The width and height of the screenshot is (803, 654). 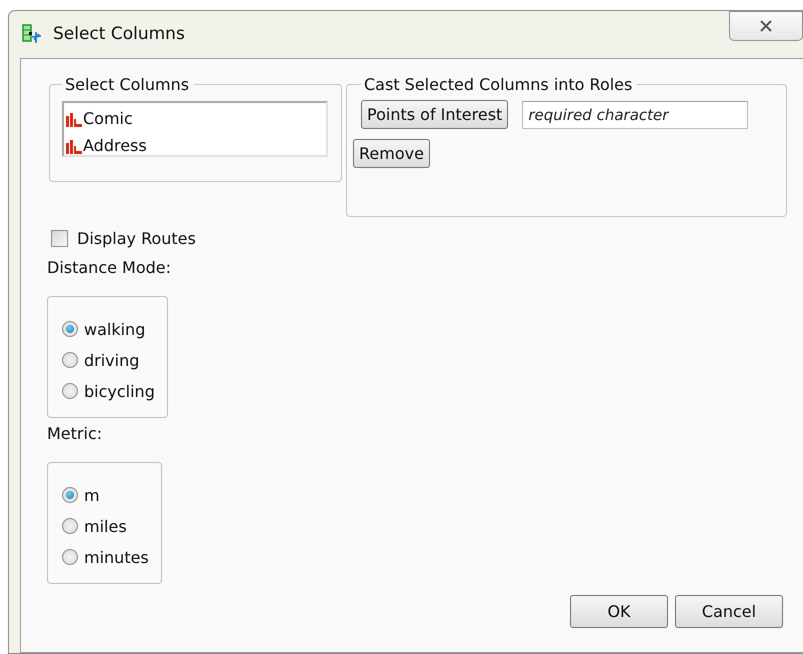 I want to click on group-label: Metric:, so click(x=75, y=434).